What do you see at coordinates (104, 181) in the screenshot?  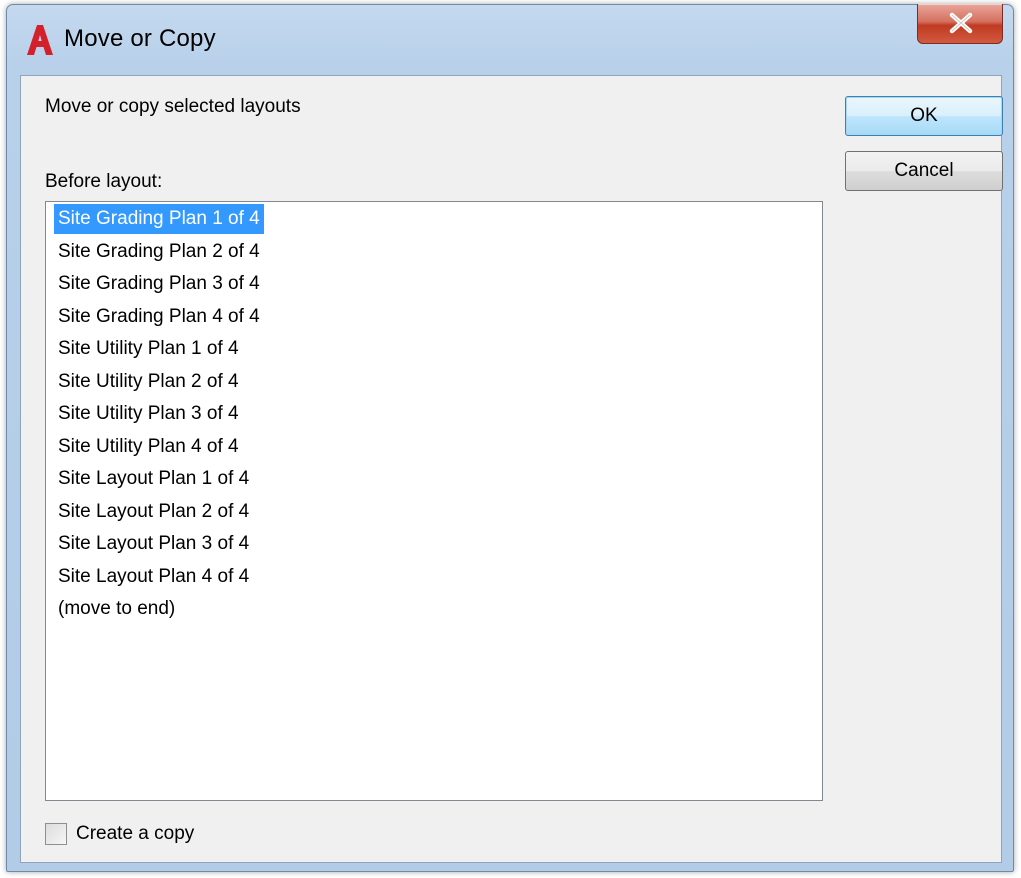 I see `before-layout-label: Before layout:` at bounding box center [104, 181].